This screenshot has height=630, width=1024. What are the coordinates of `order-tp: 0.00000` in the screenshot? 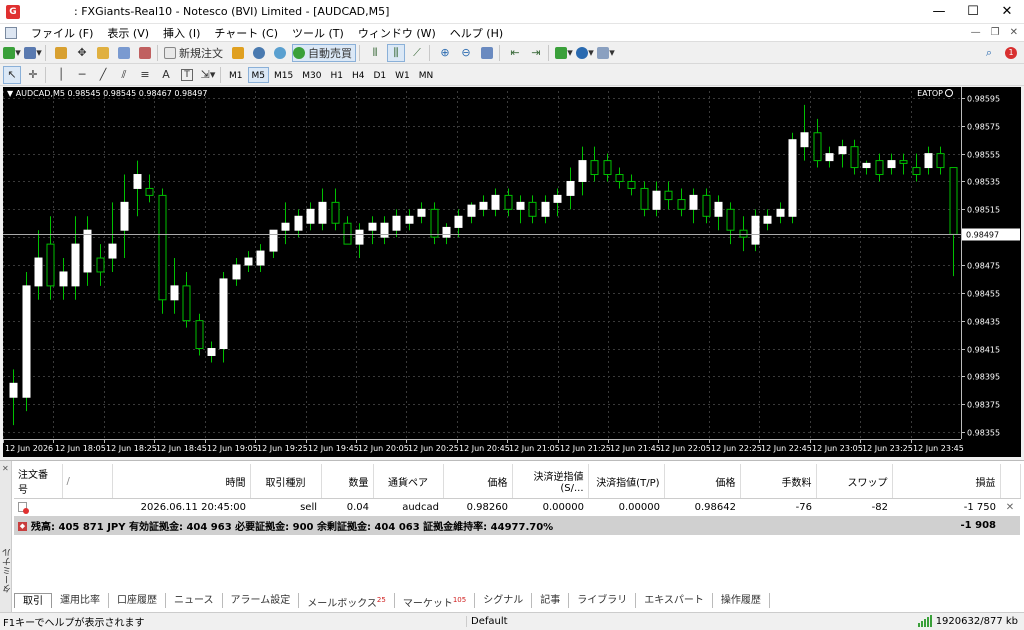 It's located at (626, 507).